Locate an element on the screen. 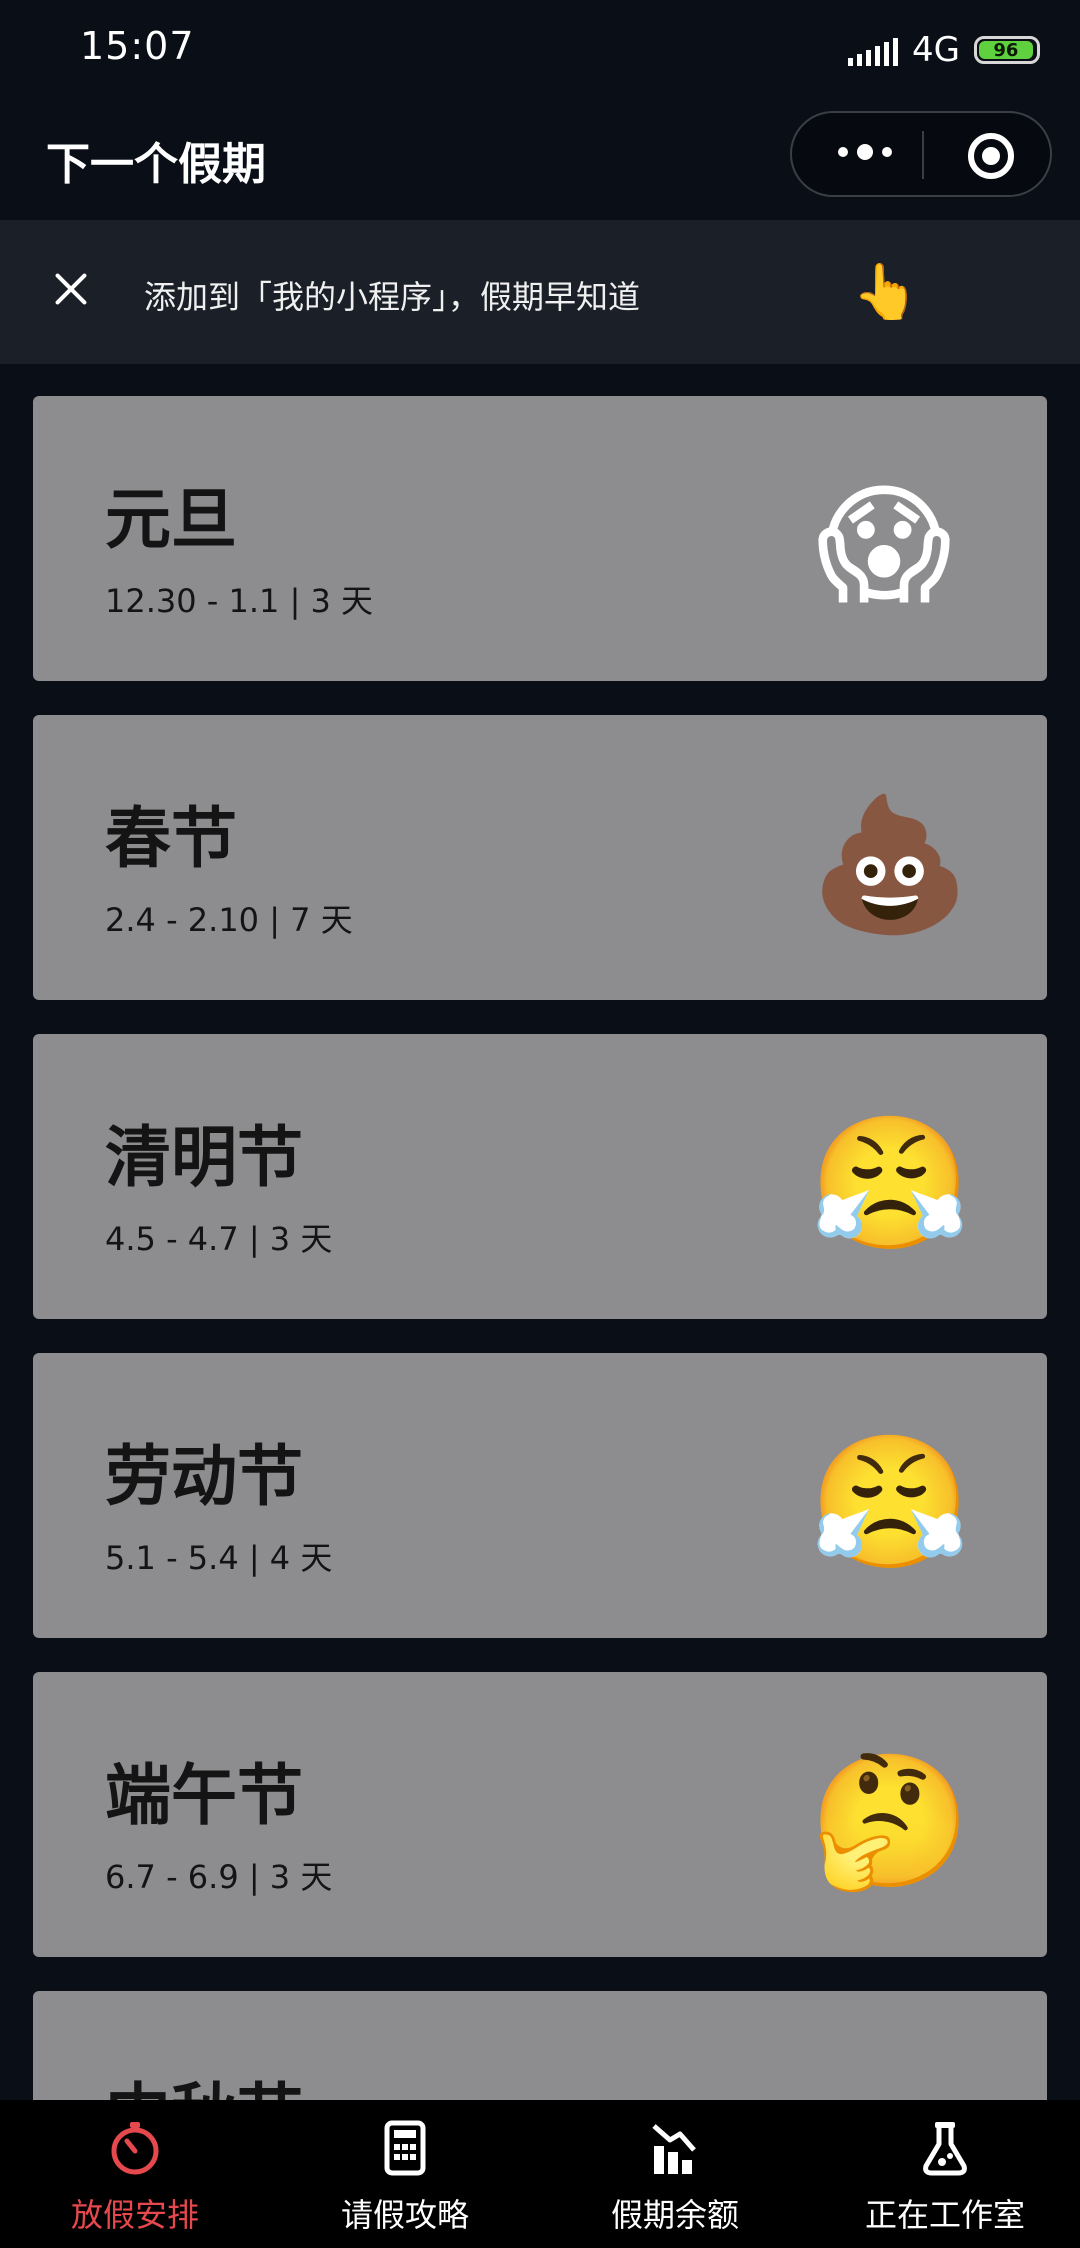  status-bar: 15:07 4G 96 is located at coordinates (540, 50).